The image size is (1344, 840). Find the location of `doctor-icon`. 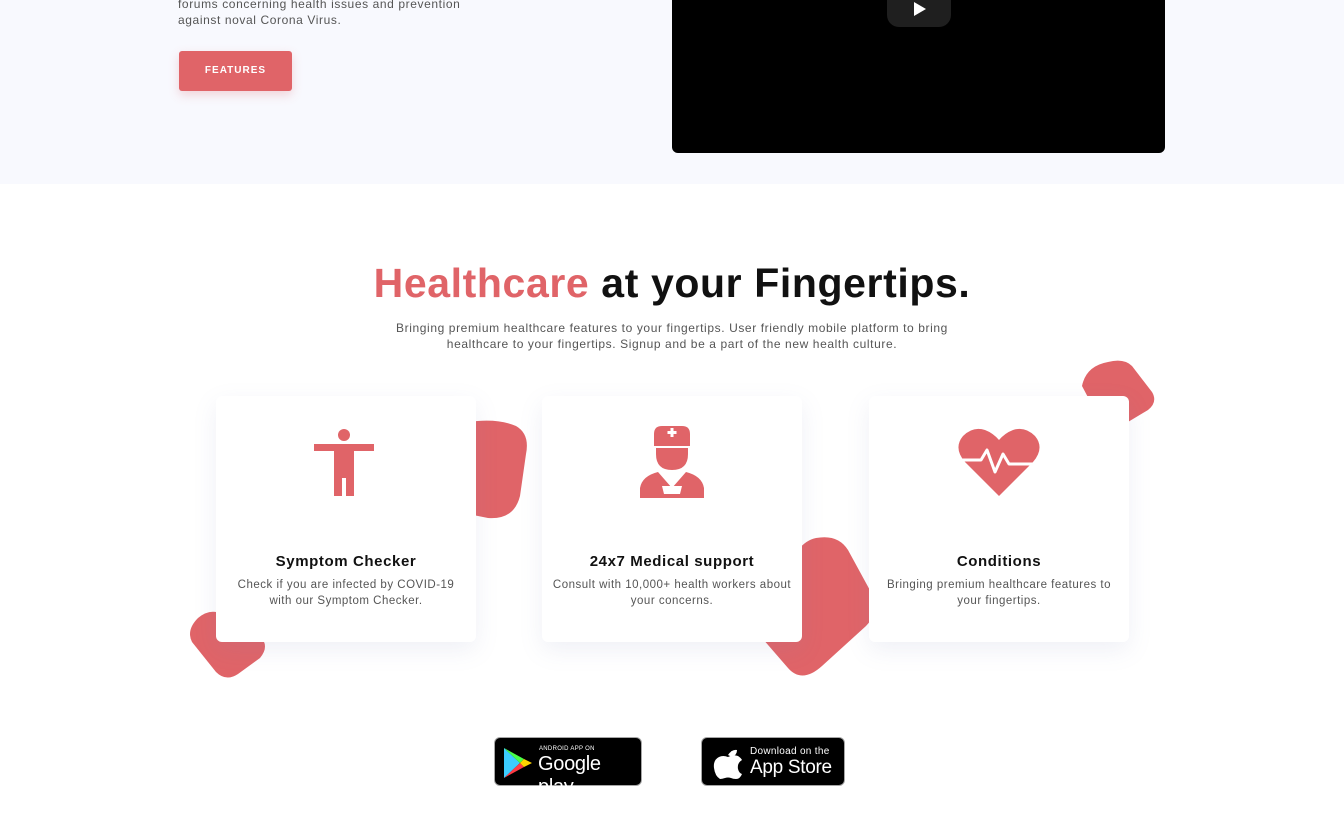

doctor-icon is located at coordinates (672, 462).